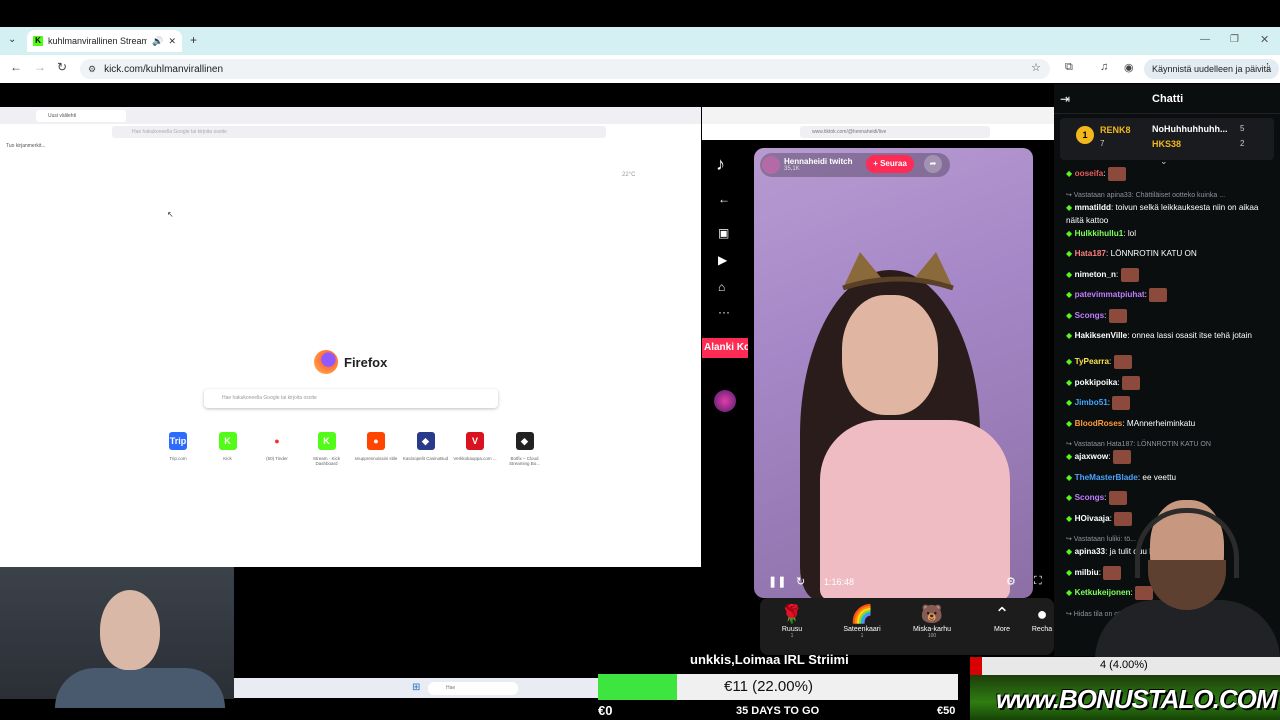  I want to click on close-window-icon: ✕, so click(1264, 39).